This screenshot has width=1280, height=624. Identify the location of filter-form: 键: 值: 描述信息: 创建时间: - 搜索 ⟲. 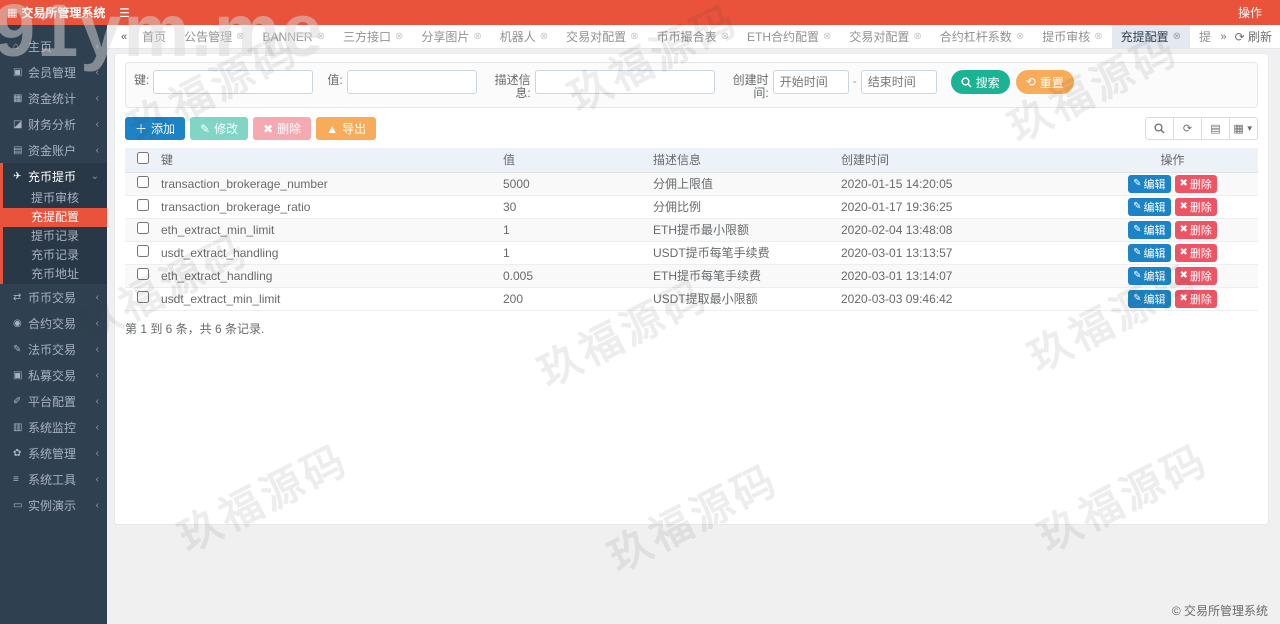
(691, 85).